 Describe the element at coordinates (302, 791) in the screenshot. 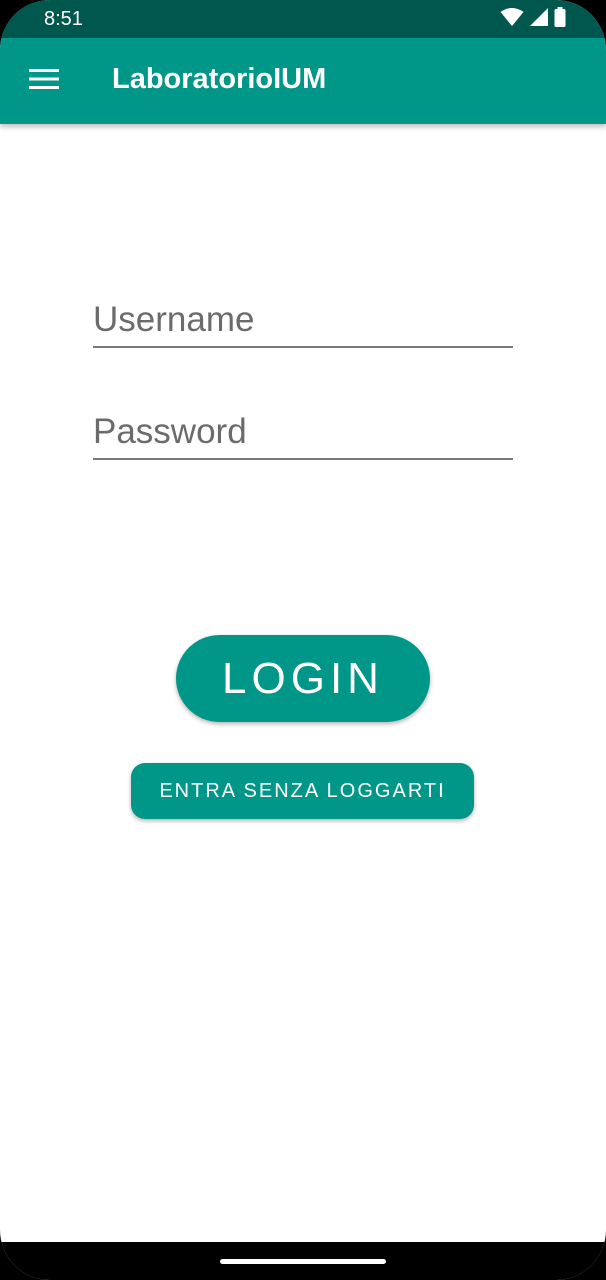

I see `guest-access-button: ENTRA SENZA LOGGARTI` at that location.